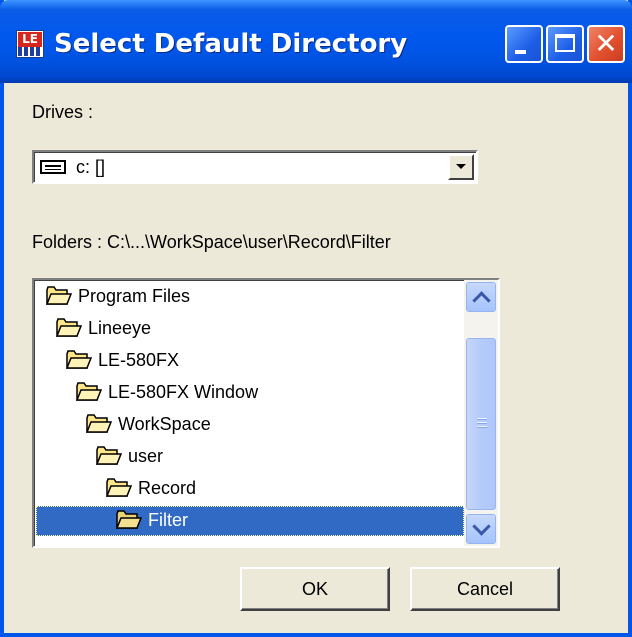 Image resolution: width=632 pixels, height=637 pixels. Describe the element at coordinates (91, 167) in the screenshot. I see `drive-select-value: c: []` at that location.